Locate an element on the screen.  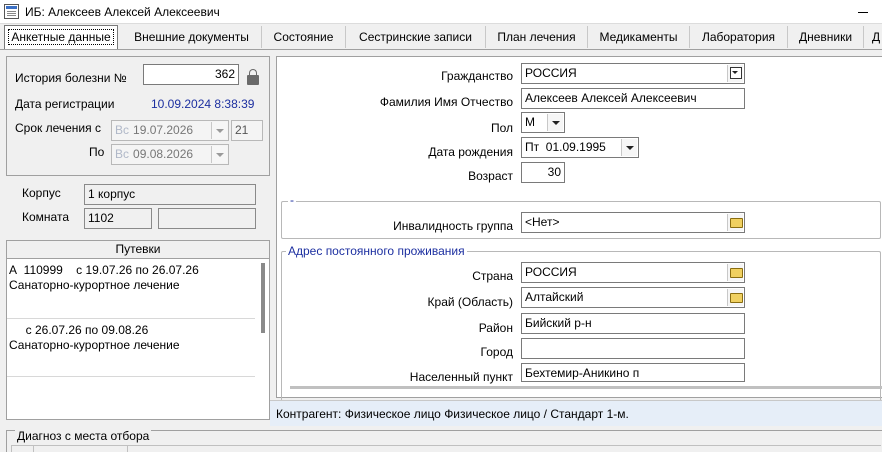
citizenship-select: РОССИЯ is located at coordinates (633, 73).